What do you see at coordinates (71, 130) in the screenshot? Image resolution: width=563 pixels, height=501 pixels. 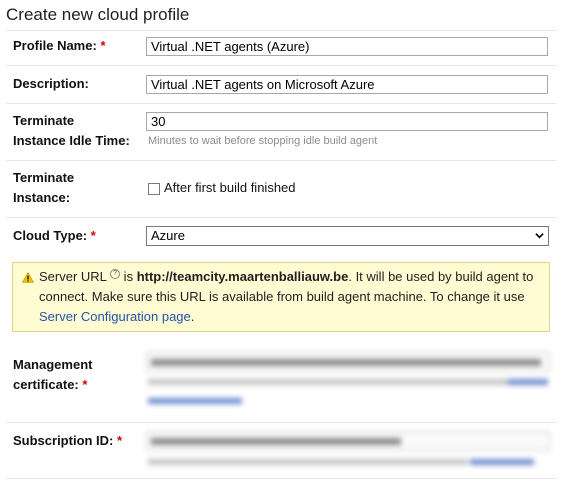 I see `idle-time-label: Terminate Instance Idle Time:` at bounding box center [71, 130].